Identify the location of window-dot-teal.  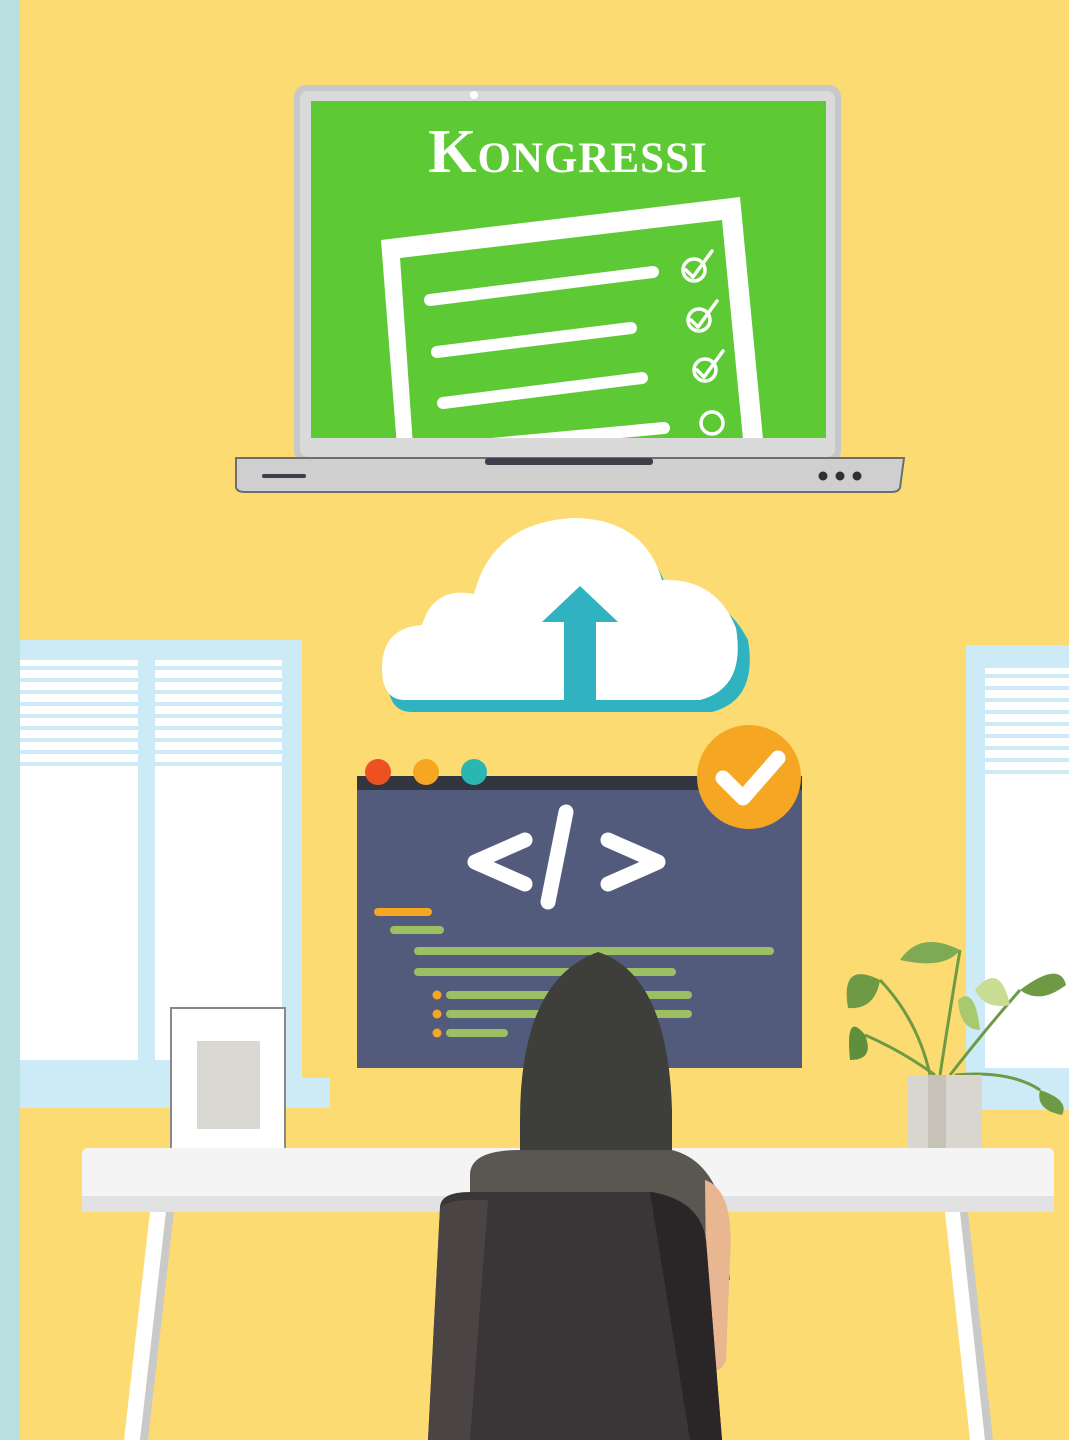
(474, 772).